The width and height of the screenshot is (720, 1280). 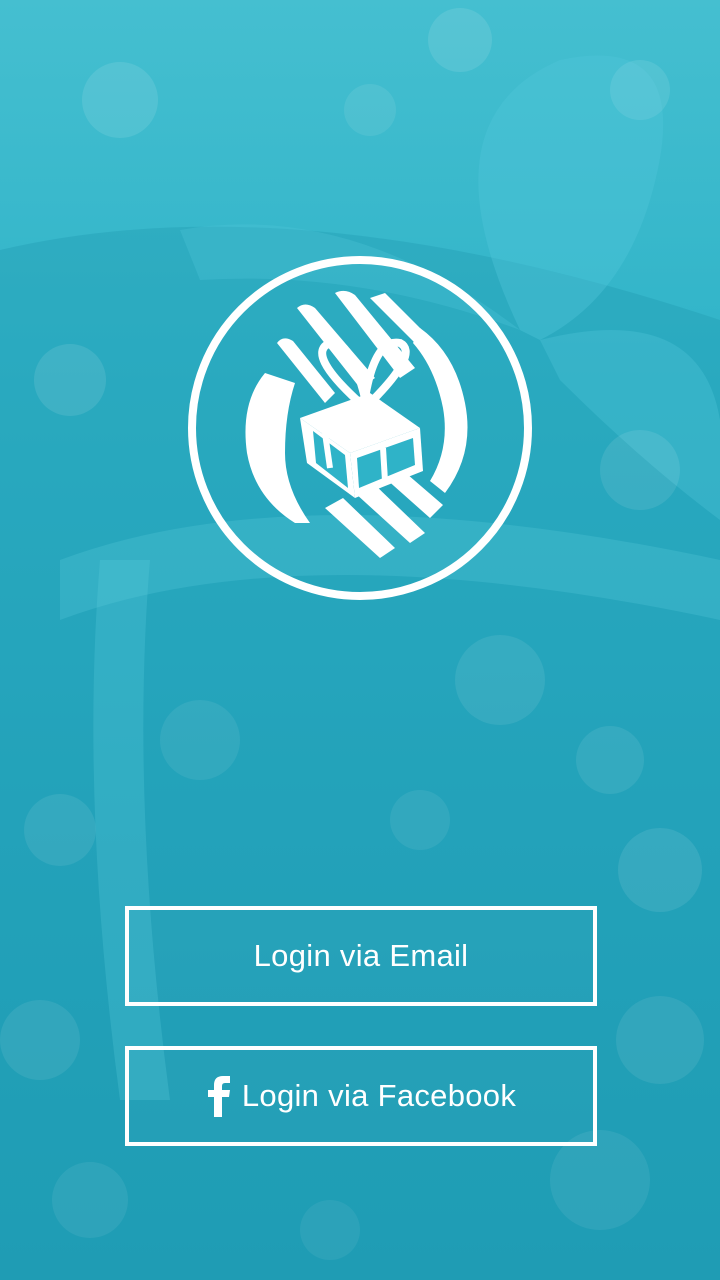 I want to click on app-logo, so click(x=360, y=428).